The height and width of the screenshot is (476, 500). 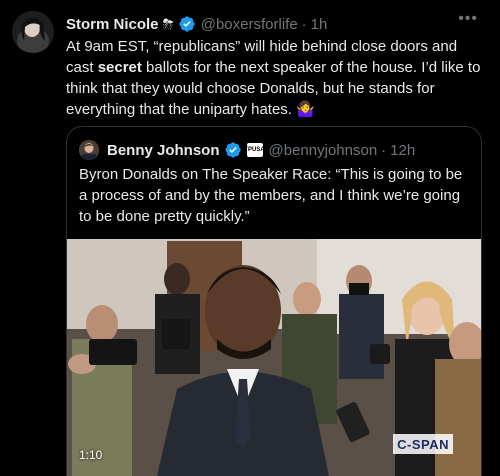 What do you see at coordinates (305, 109) in the screenshot?
I see `shrug-emoji-icon: 🤷‍♀️` at bounding box center [305, 109].